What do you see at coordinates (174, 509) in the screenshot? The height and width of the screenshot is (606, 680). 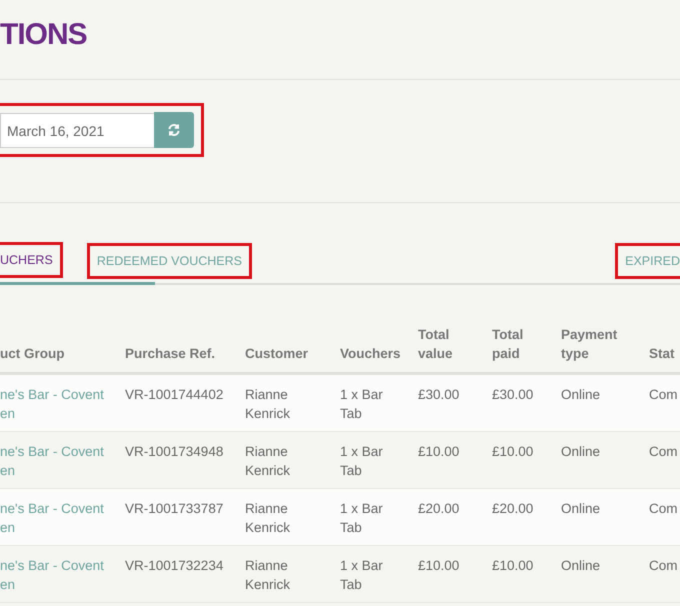 I see `table-cell-text: VR-1001733787` at bounding box center [174, 509].